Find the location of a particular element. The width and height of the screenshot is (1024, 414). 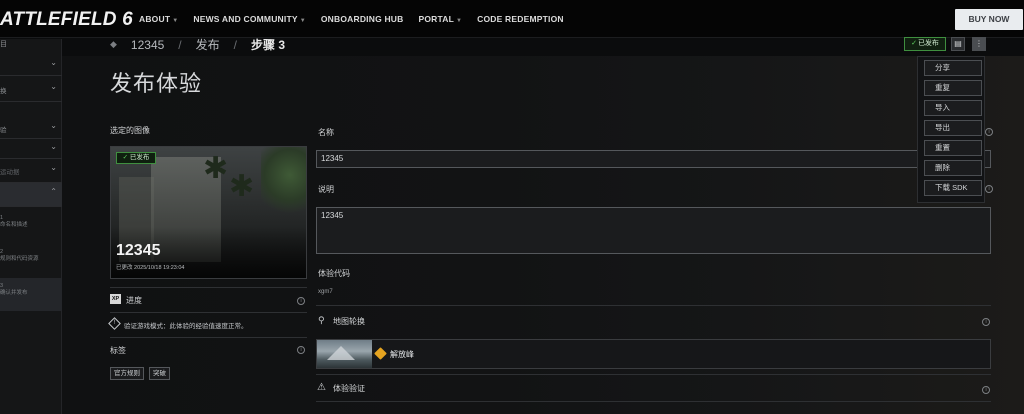

sidebar-item-3: ⌄ is located at coordinates (31, 149).